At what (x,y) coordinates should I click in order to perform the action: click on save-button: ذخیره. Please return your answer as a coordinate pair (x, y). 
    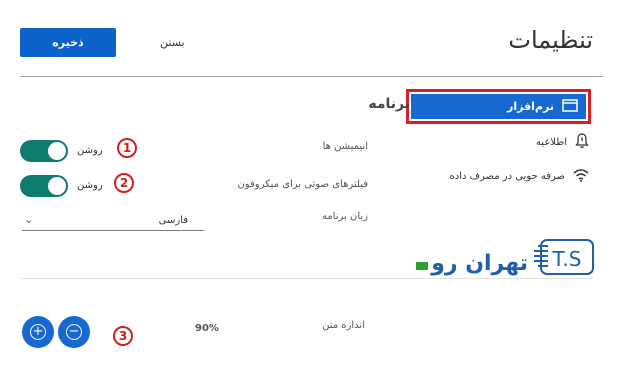
    Looking at the image, I should click on (68, 42).